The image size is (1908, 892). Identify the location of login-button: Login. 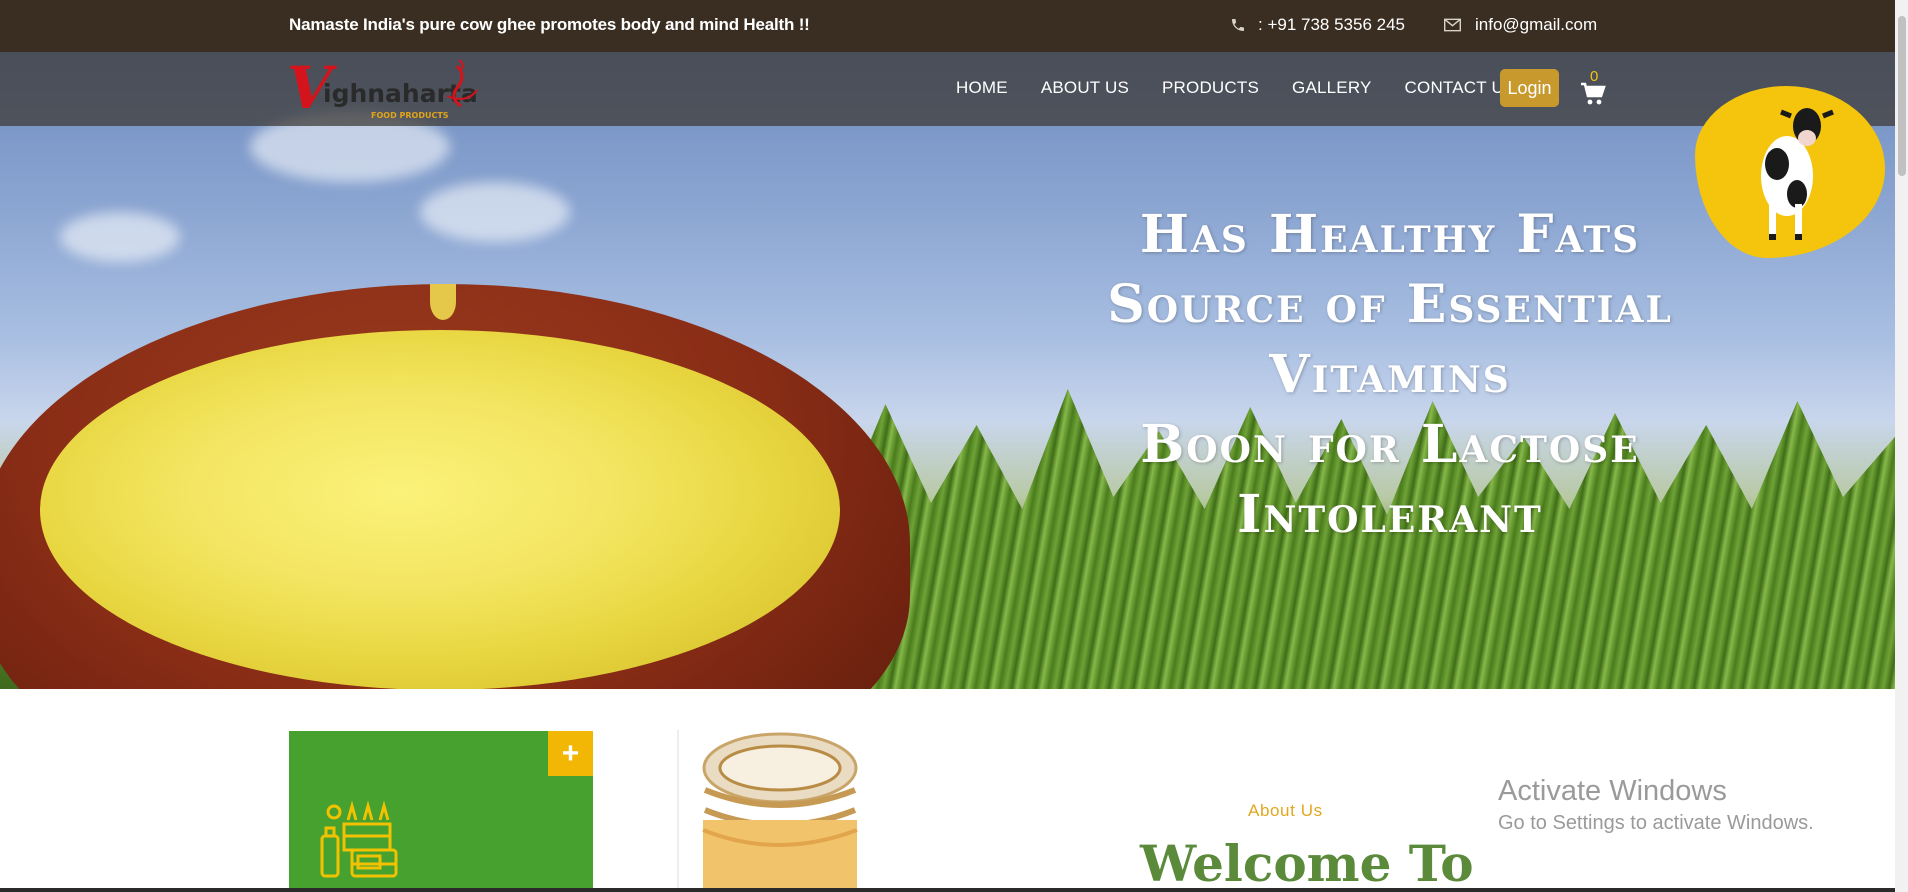
(1529, 88).